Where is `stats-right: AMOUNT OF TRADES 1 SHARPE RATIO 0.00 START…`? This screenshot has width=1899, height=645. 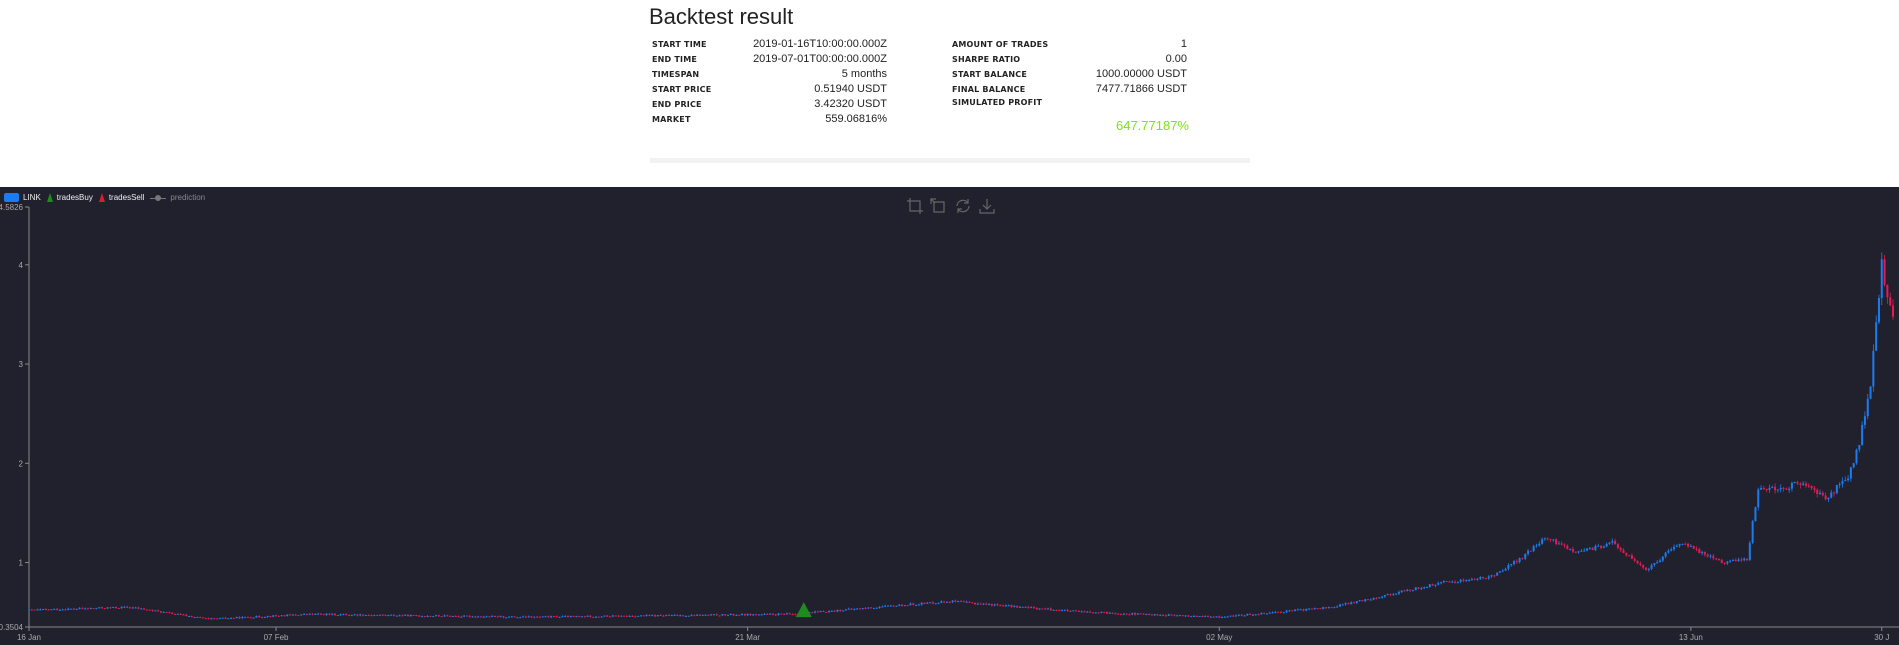 stats-right: AMOUNT OF TRADES 1 SHARPE RATIO 0.00 START… is located at coordinates (1069, 75).